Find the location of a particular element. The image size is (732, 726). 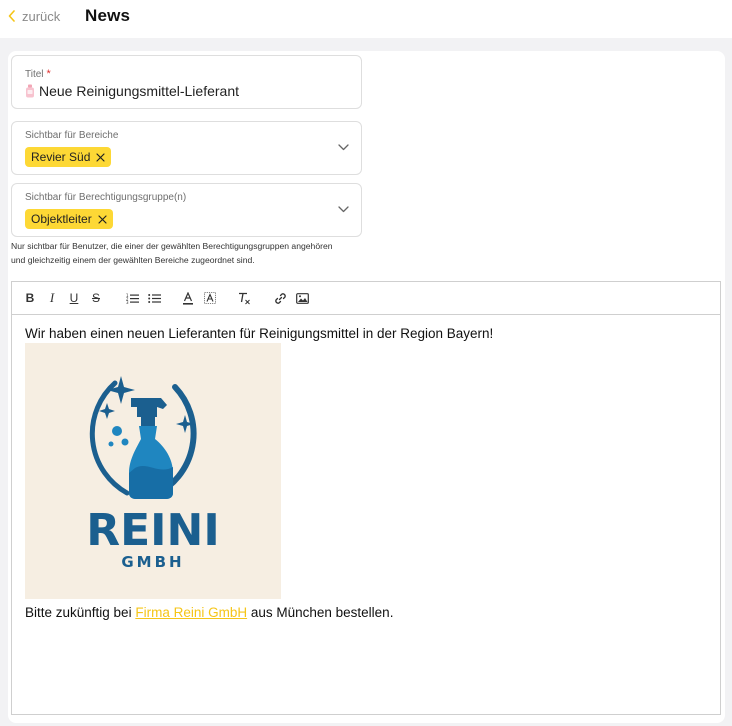

areas-label: Sichtbar für Bereiche is located at coordinates (72, 135).